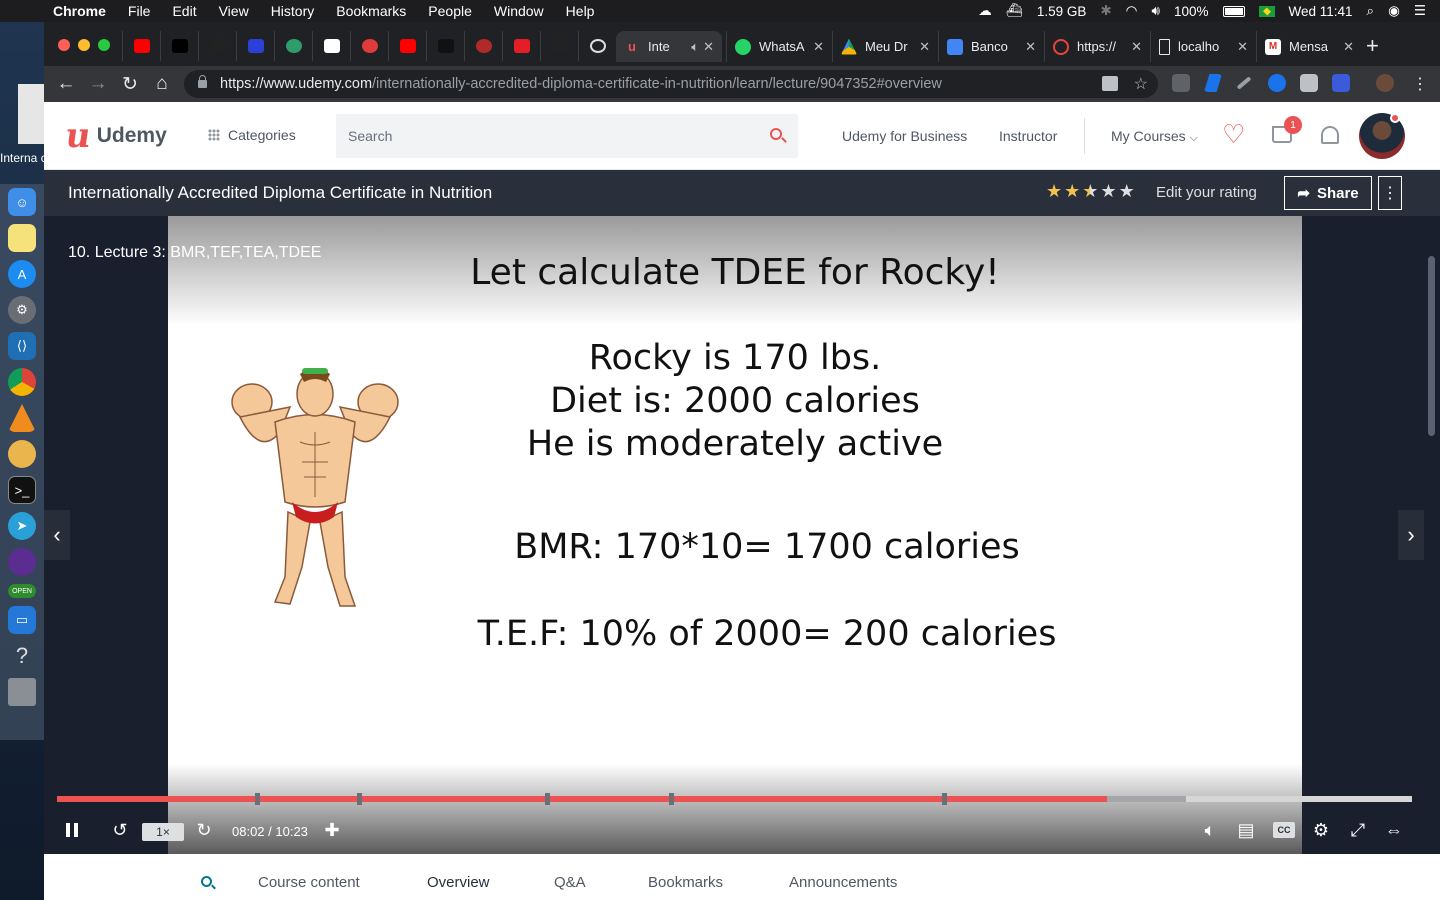  What do you see at coordinates (580, 11) in the screenshot?
I see `menu-help: Help` at bounding box center [580, 11].